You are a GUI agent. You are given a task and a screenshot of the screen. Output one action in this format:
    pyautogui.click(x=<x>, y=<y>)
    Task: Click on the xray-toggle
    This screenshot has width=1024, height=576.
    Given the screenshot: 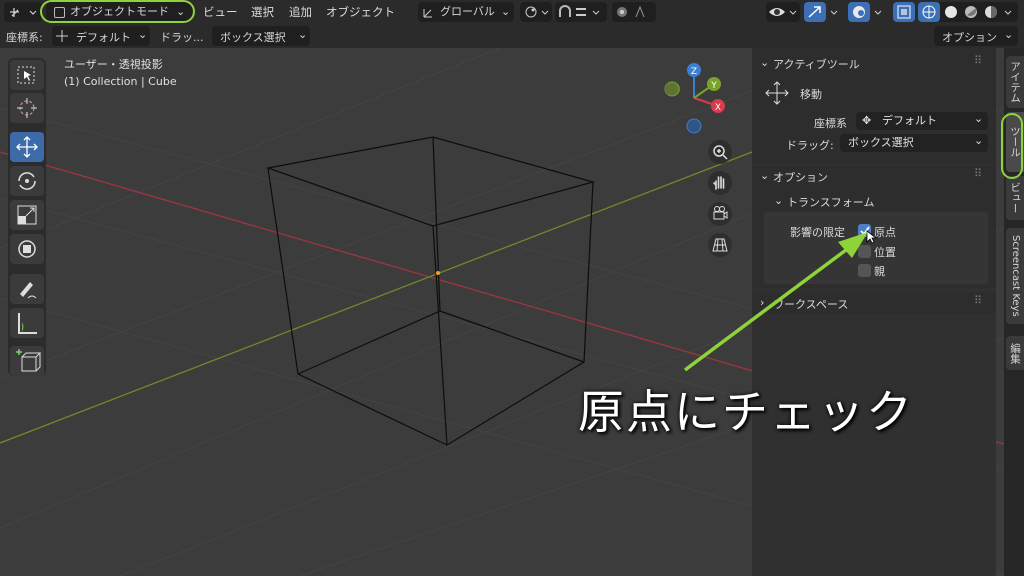 What is the action you would take?
    pyautogui.click(x=904, y=12)
    